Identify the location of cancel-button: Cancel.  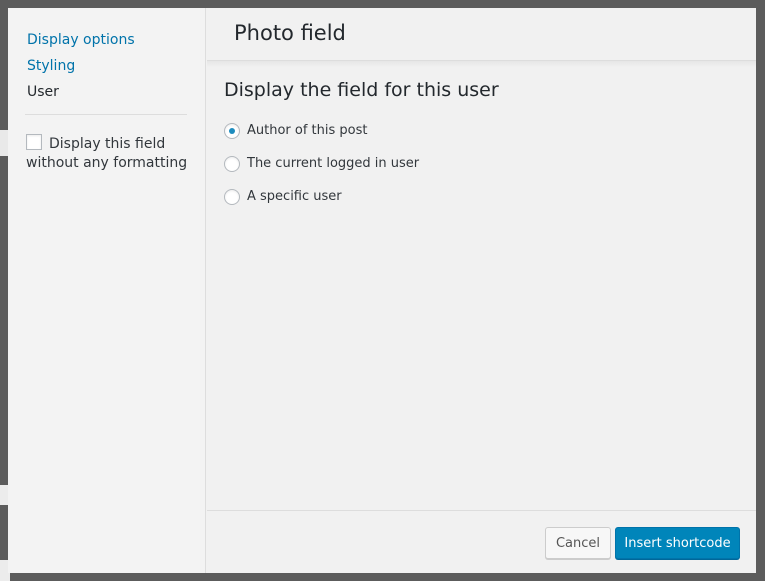
(578, 543).